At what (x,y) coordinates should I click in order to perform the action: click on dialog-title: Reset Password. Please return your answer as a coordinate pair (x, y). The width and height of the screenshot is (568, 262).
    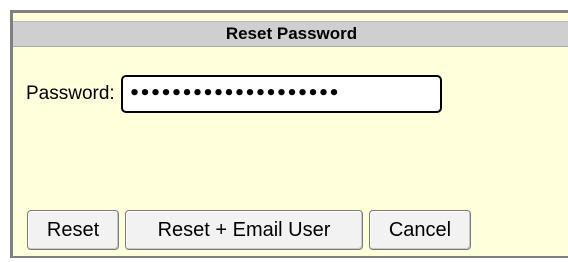
    Looking at the image, I should click on (290, 34).